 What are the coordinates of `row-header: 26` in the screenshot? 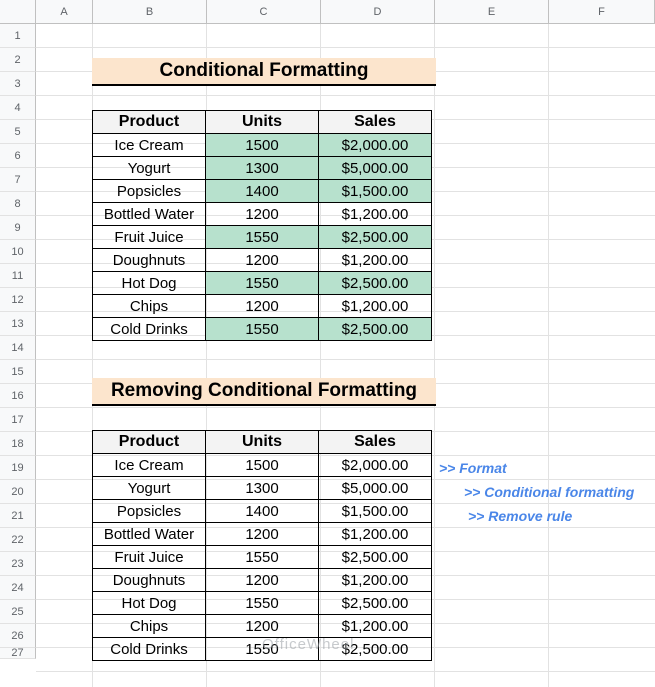 It's located at (18, 636).